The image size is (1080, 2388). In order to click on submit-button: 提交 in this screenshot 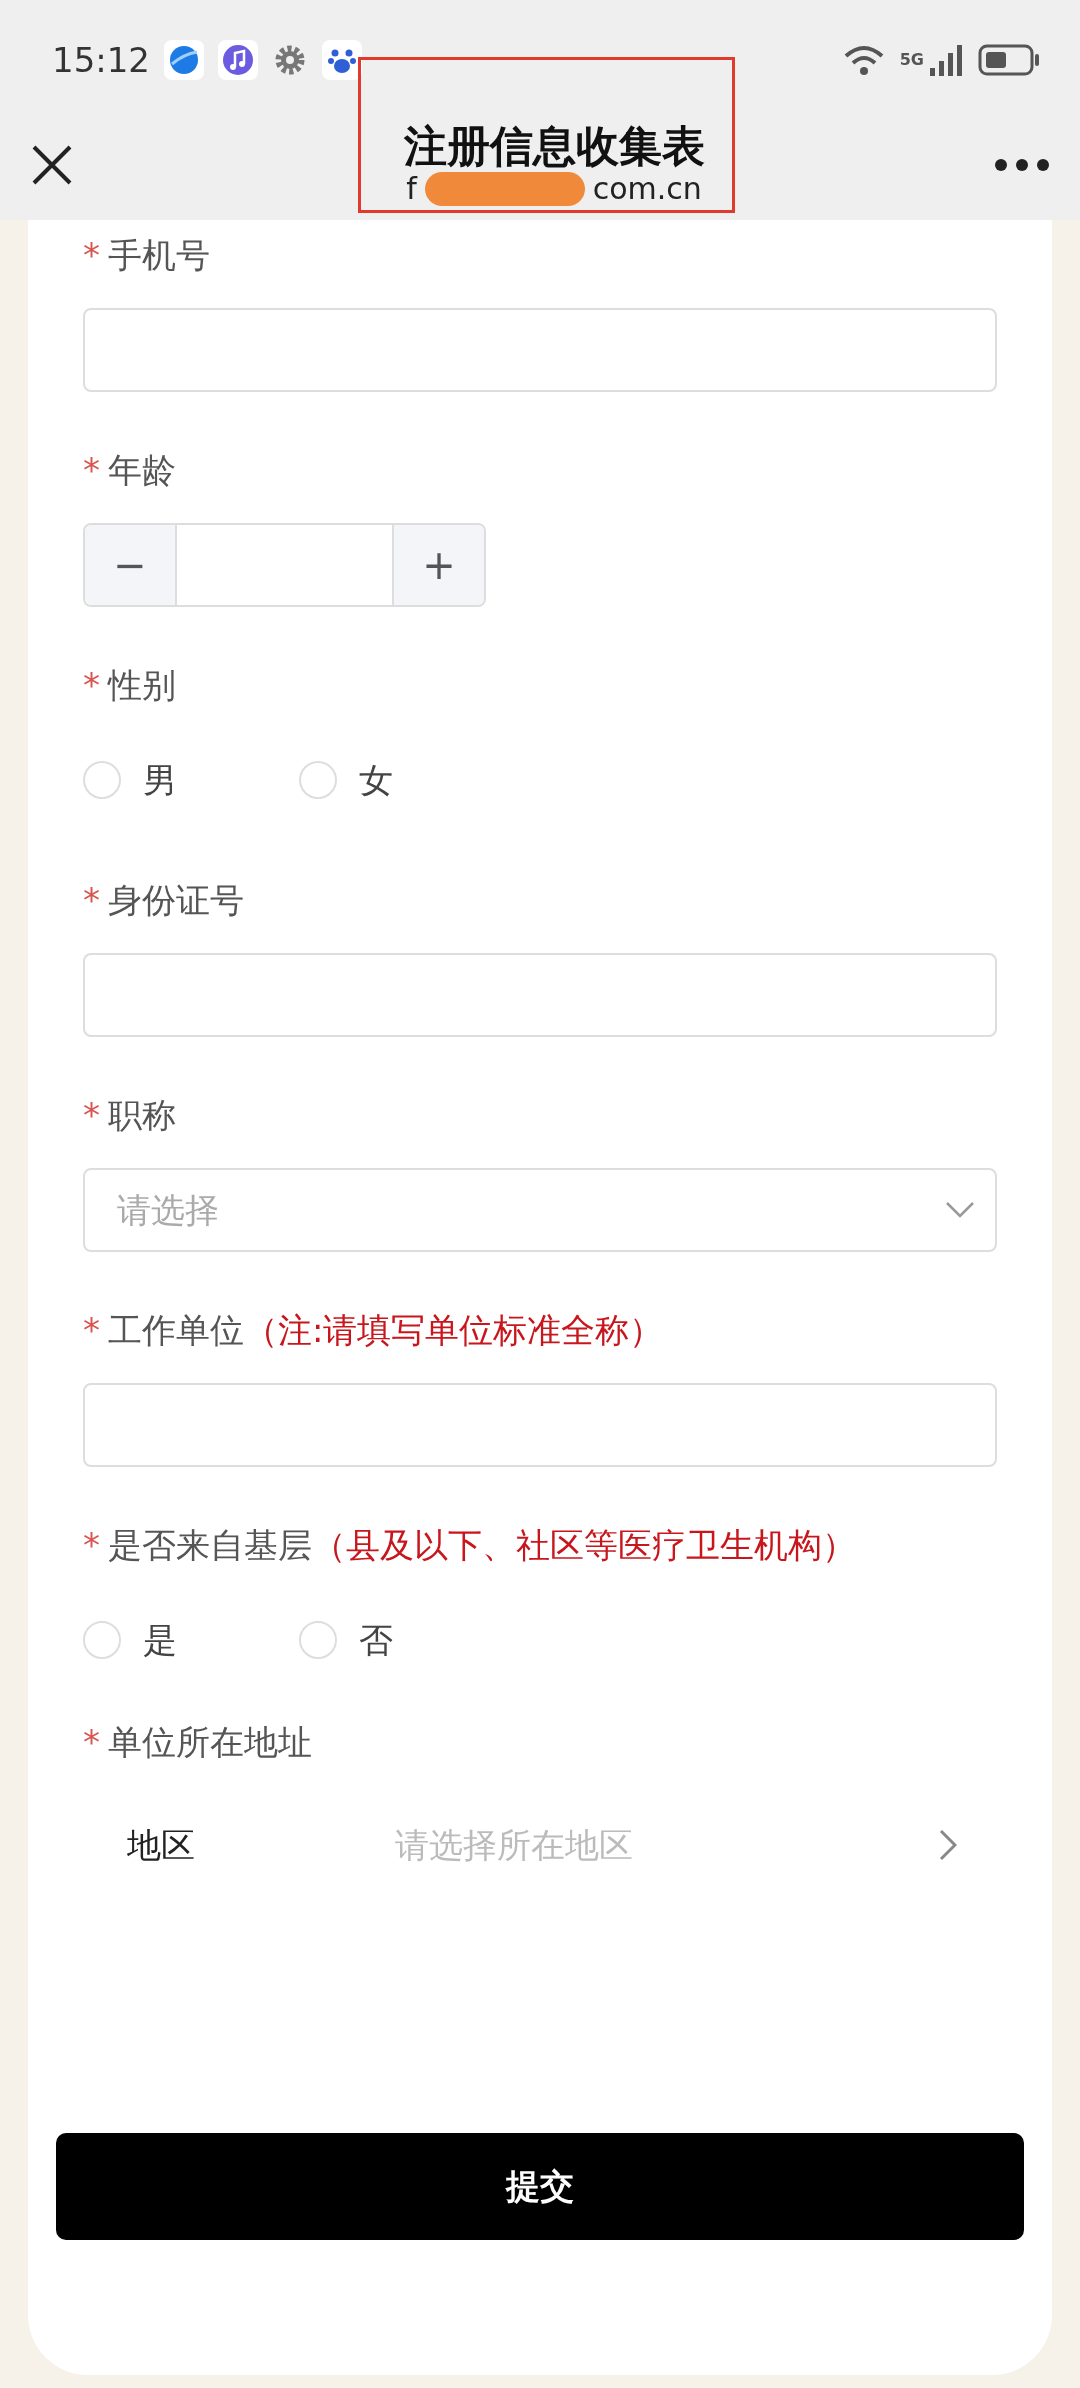, I will do `click(540, 2186)`.